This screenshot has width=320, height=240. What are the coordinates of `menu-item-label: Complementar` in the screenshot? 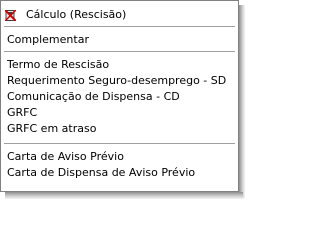 It's located at (48, 39).